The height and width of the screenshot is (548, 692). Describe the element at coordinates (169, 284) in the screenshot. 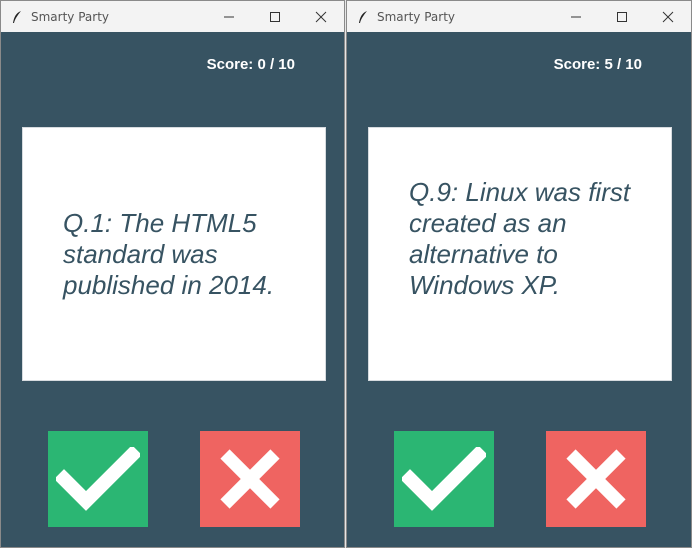

I see `question-line: published in 2014.` at that location.